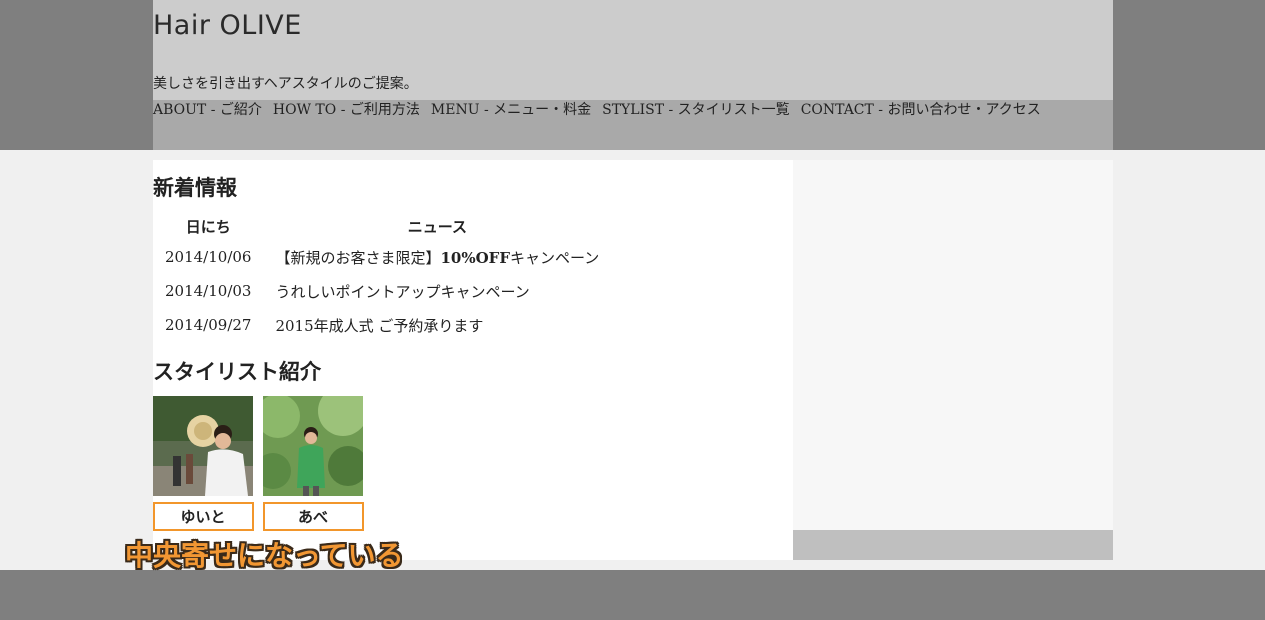 The height and width of the screenshot is (620, 1265). Describe the element at coordinates (258, 463) in the screenshot. I see `stylist-list: ゆいと あべ` at that location.